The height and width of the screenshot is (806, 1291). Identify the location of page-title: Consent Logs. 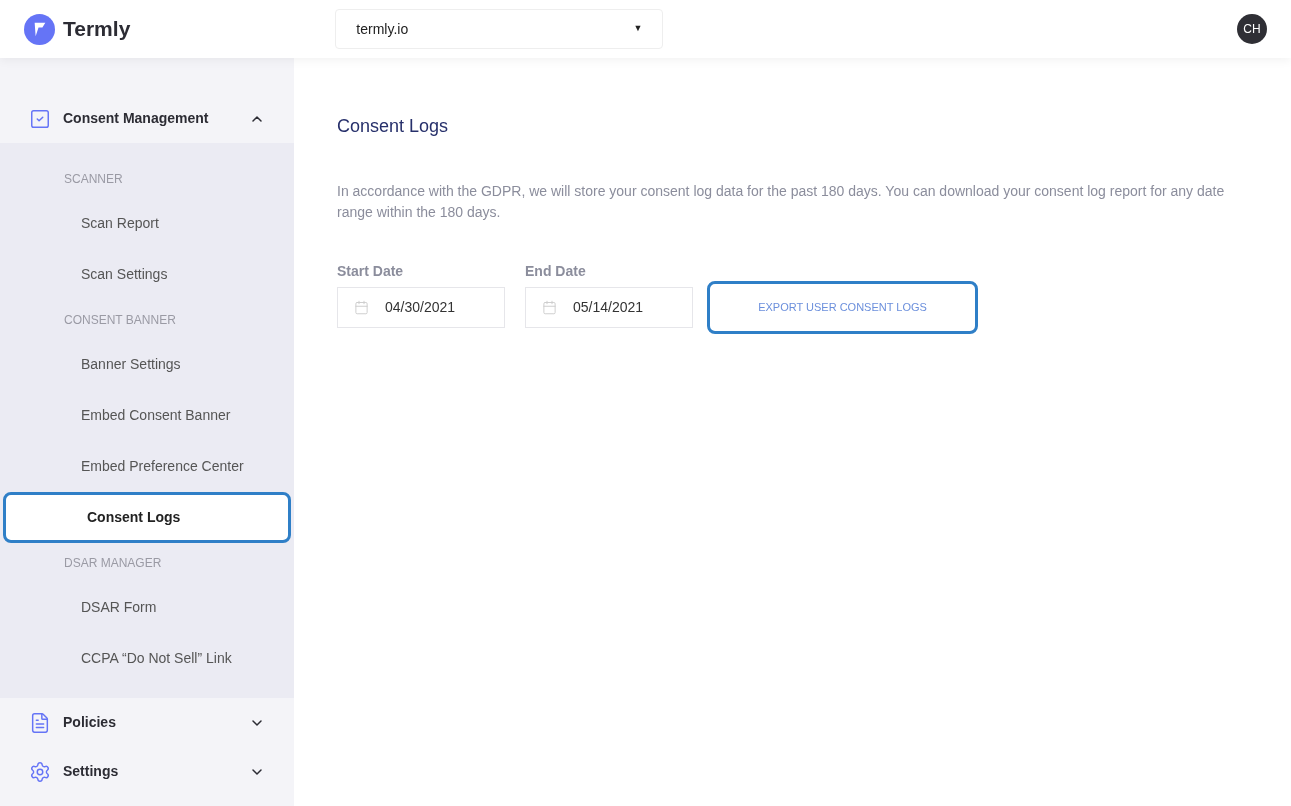
(393, 126).